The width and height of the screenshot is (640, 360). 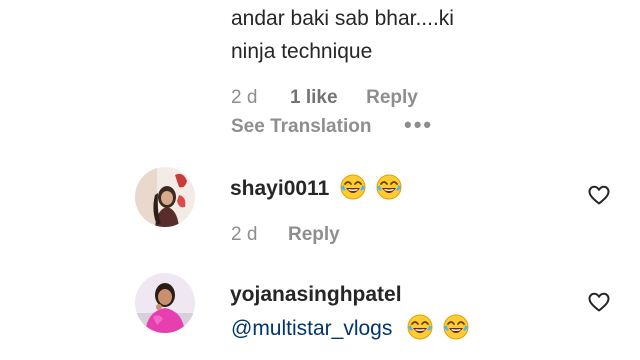 What do you see at coordinates (285, 235) in the screenshot?
I see `comment-meta: 2 d Reply` at bounding box center [285, 235].